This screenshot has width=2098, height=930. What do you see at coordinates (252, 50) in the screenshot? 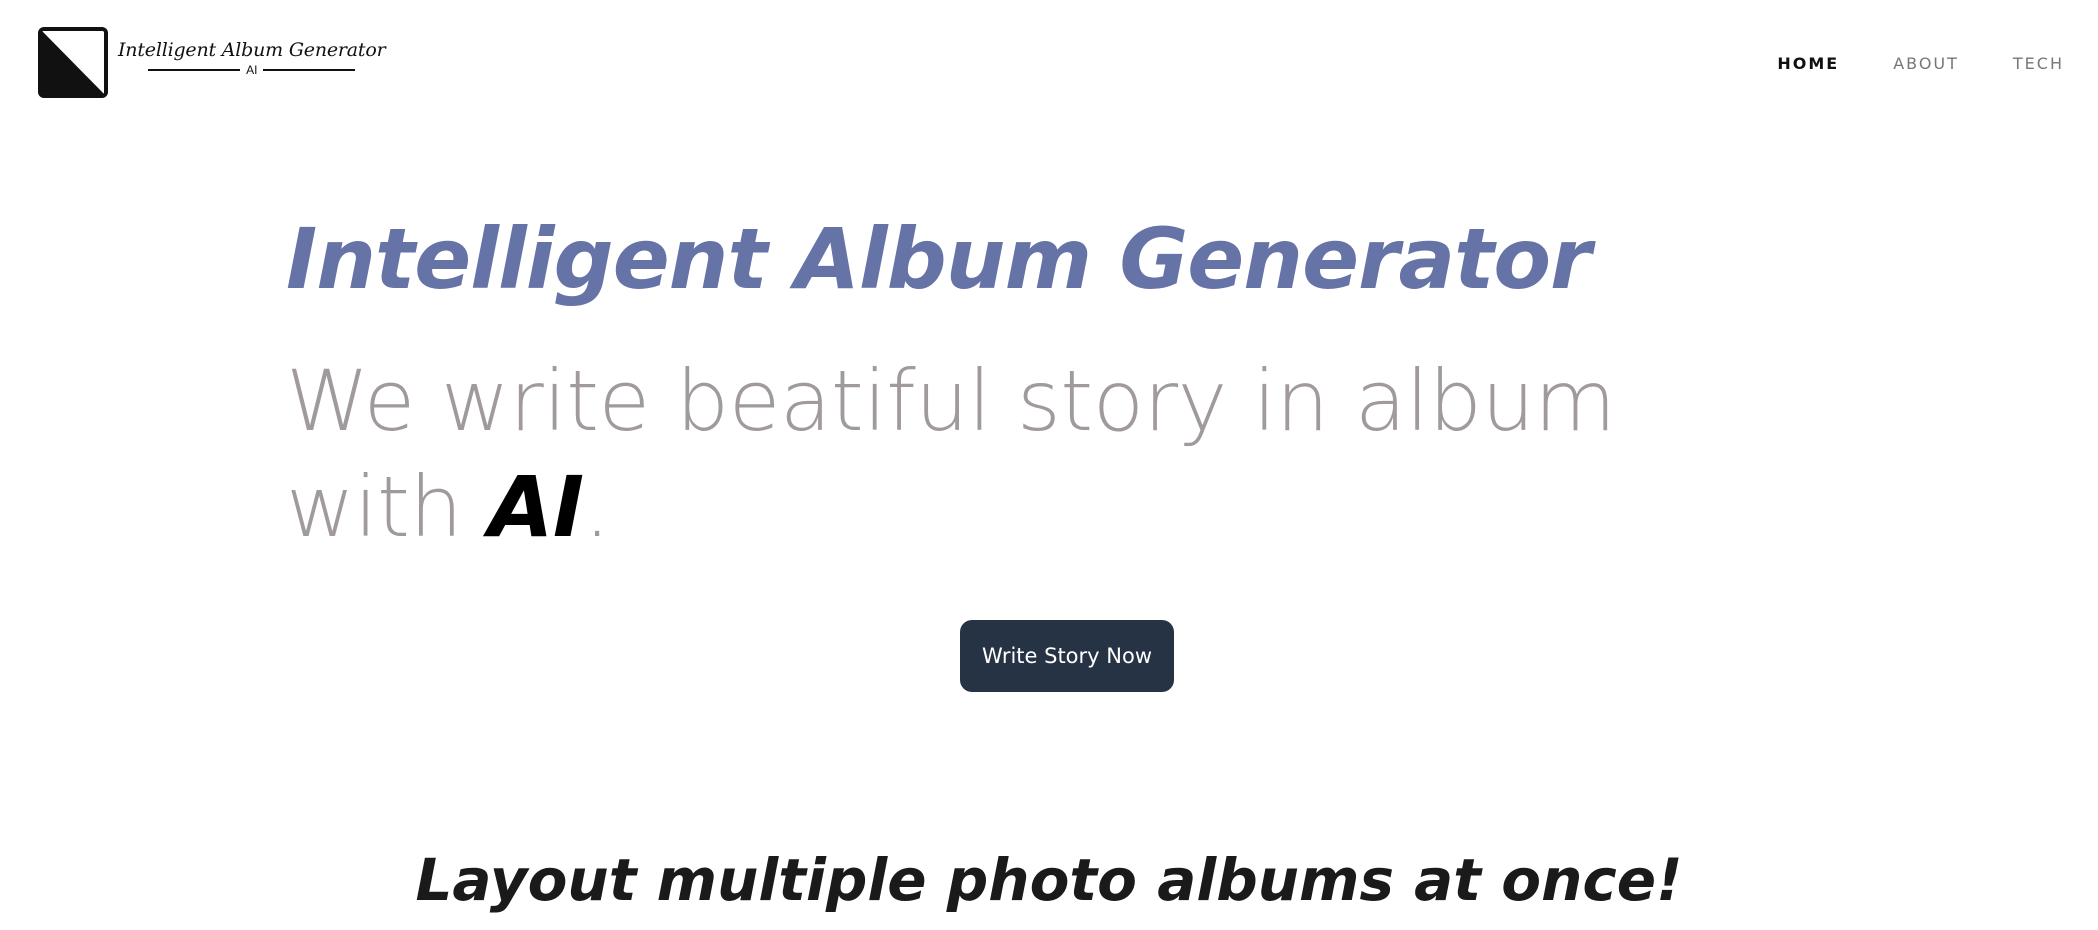
I see `logo-title: Intelligent Album Generator` at bounding box center [252, 50].